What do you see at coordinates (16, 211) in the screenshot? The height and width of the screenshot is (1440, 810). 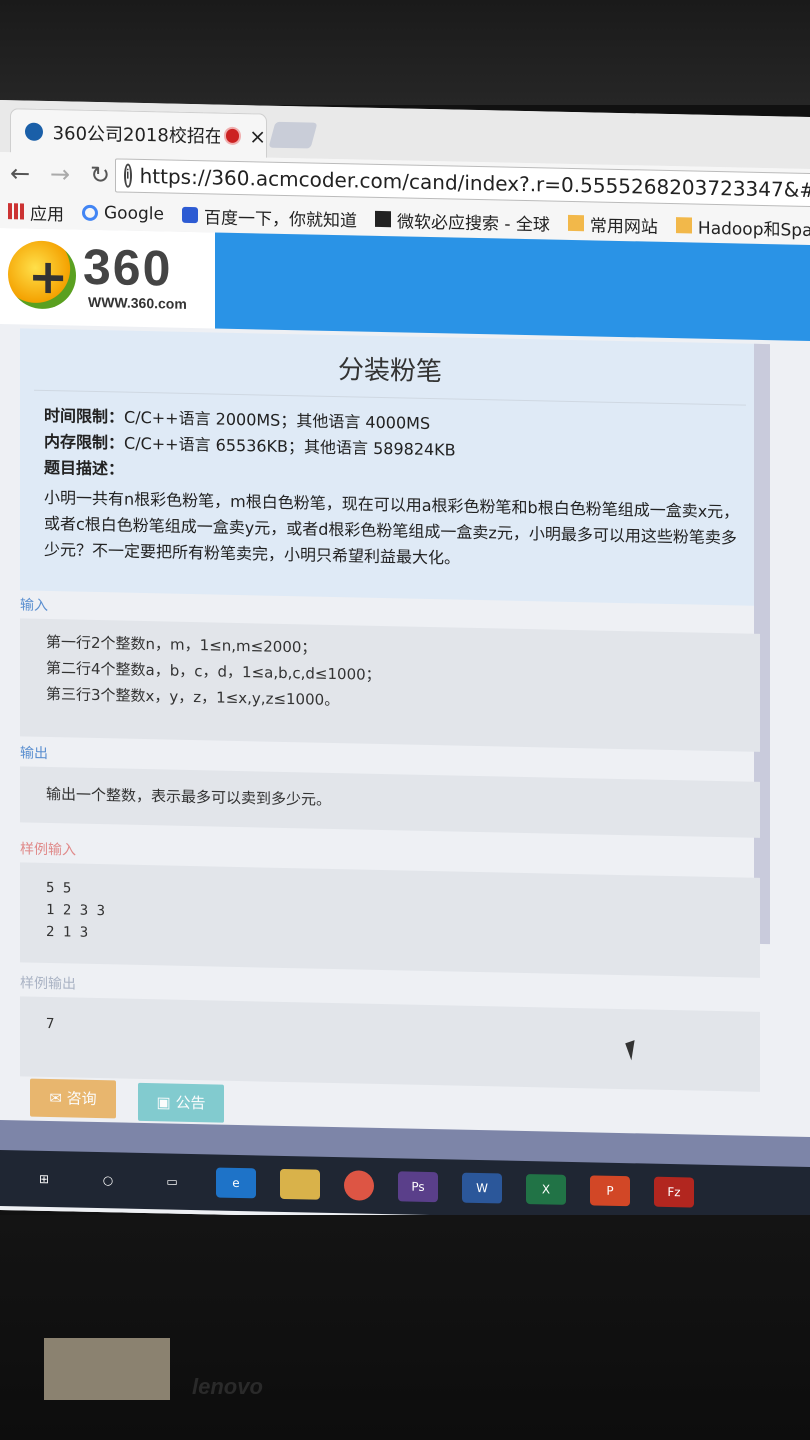 I see `apps-grid-icon` at bounding box center [16, 211].